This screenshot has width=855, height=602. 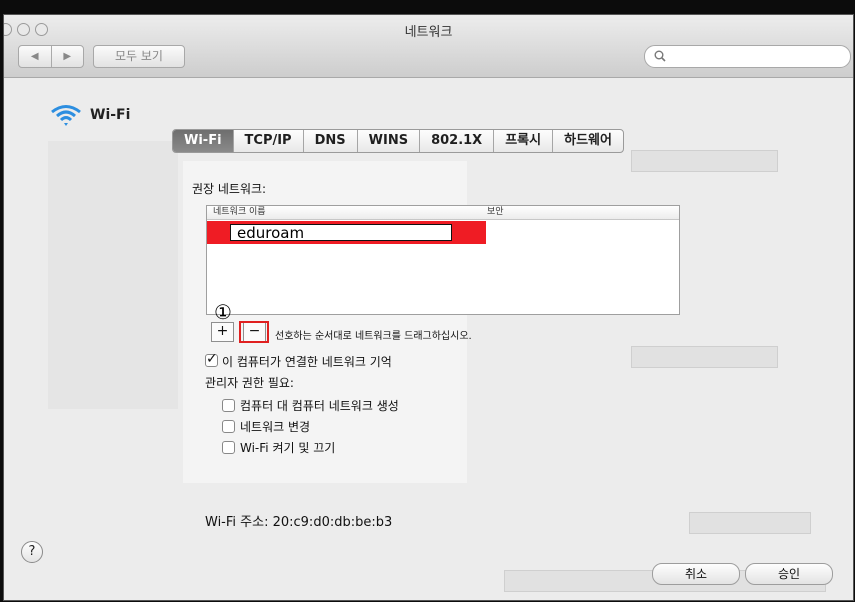 I want to click on tab-wins: WINS, so click(x=389, y=141).